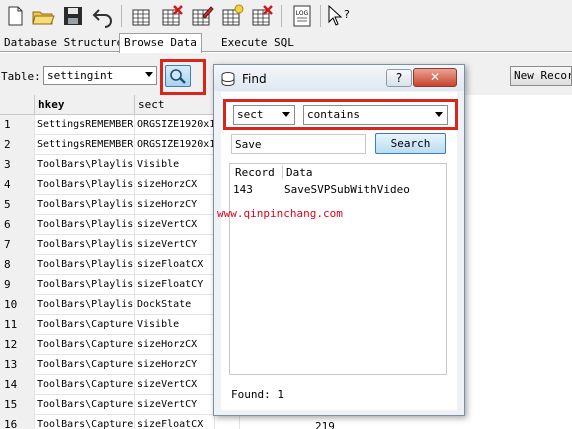  I want to click on table-row: 2 SettingsREMEMBER ORGSIZE1920x1, so click(120, 145).